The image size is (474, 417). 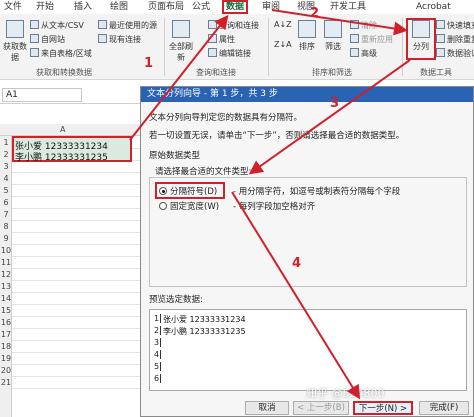 What do you see at coordinates (345, 393) in the screenshot?
I see `watermark: 知乎 @524800` at bounding box center [345, 393].